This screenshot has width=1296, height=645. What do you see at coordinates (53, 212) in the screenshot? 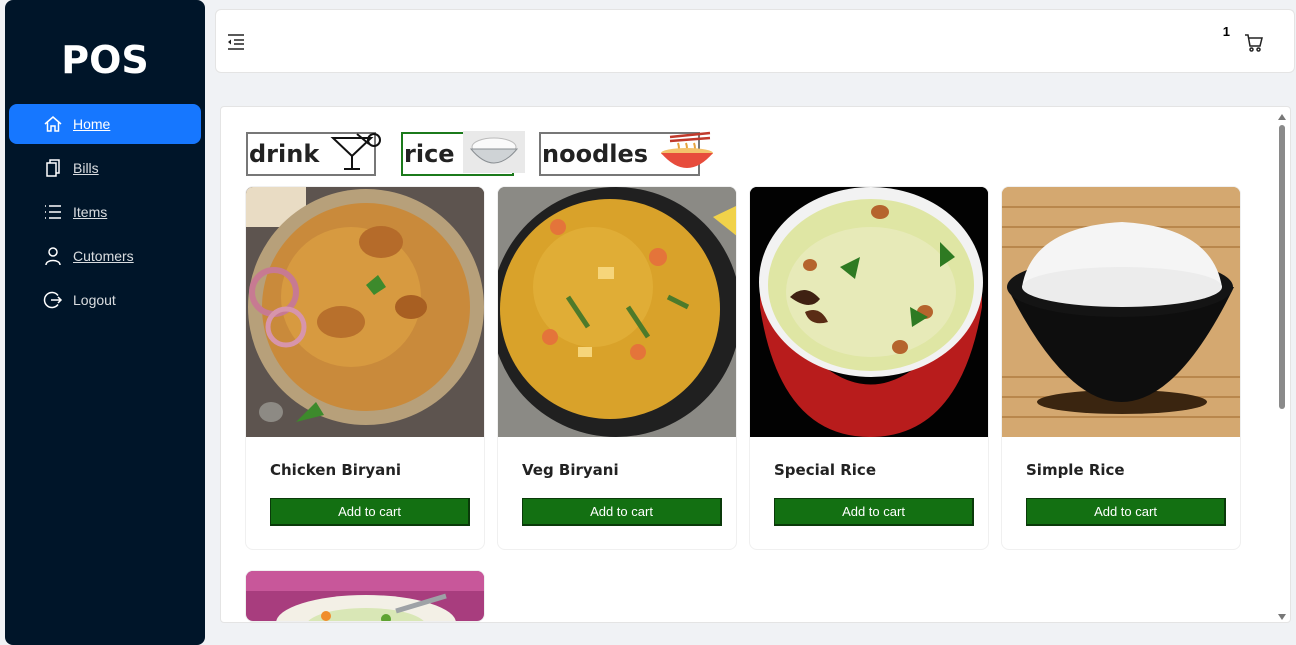
I see `list-icon` at bounding box center [53, 212].